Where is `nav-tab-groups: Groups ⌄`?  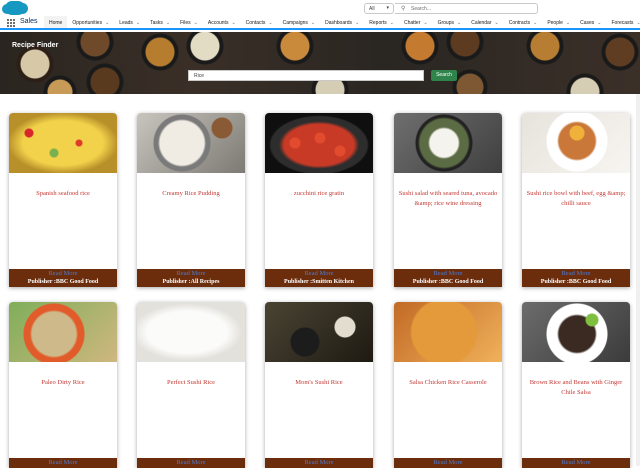 nav-tab-groups: Groups ⌄ is located at coordinates (450, 23).